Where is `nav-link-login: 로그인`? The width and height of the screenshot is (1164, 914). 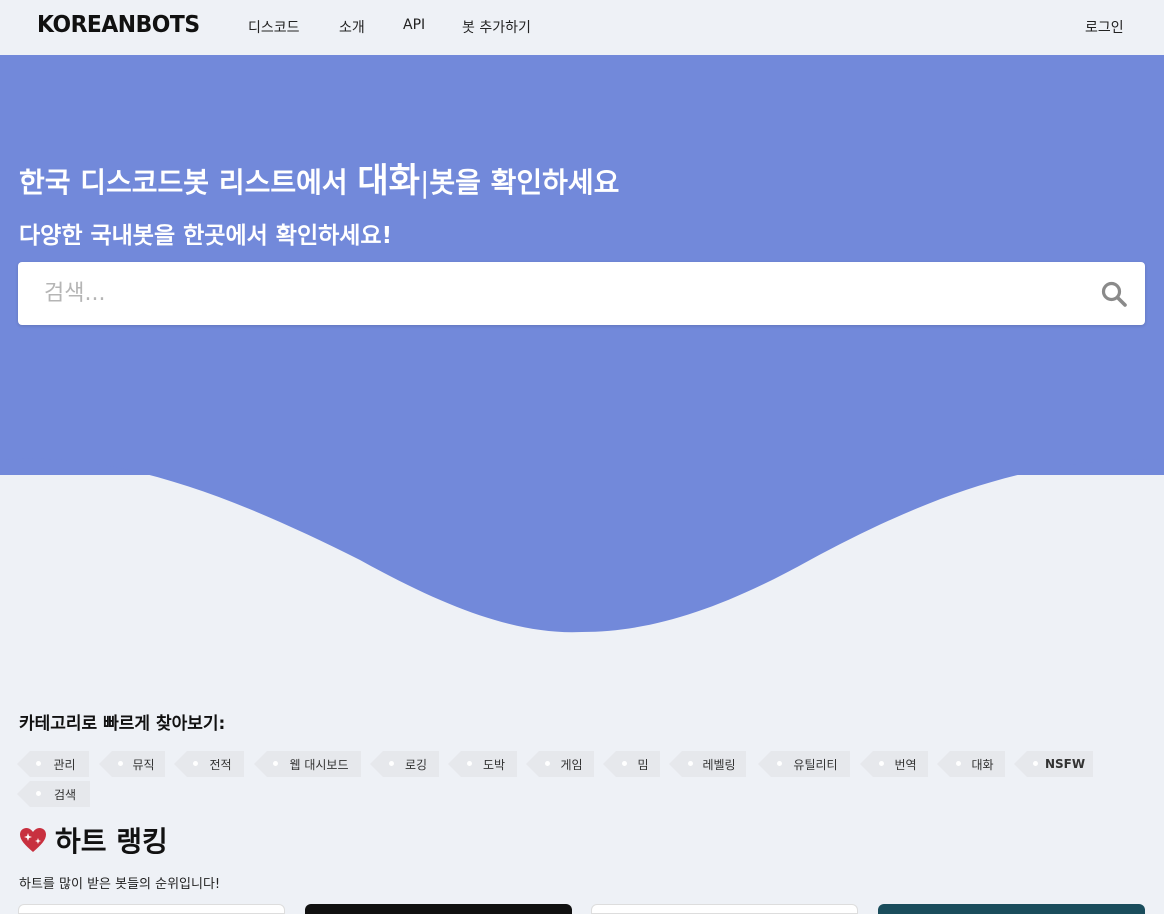
nav-link-login: 로그인 is located at coordinates (1104, 27).